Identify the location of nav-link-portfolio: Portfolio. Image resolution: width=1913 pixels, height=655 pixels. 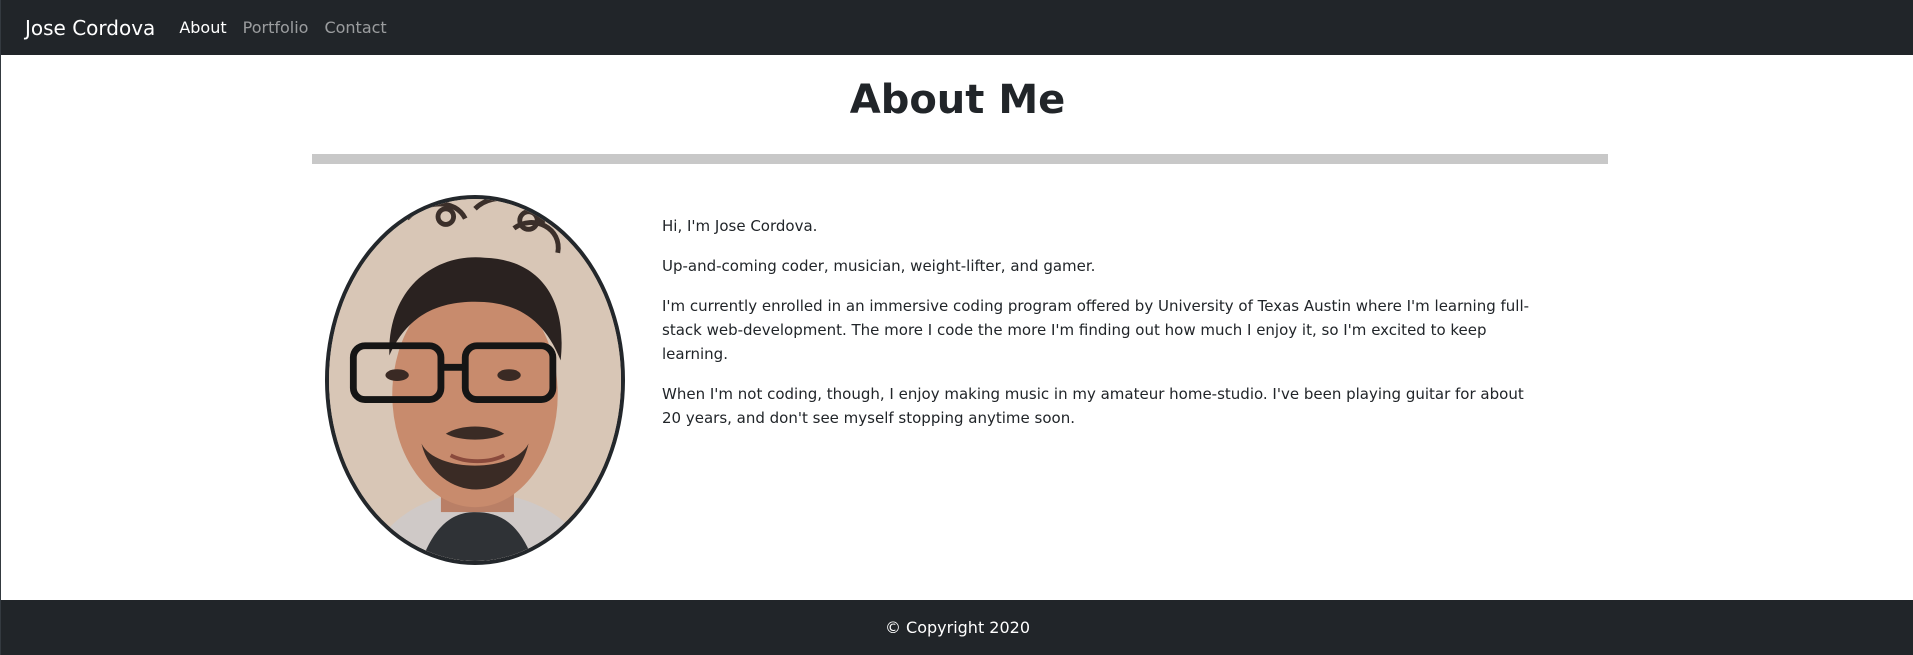
(276, 27).